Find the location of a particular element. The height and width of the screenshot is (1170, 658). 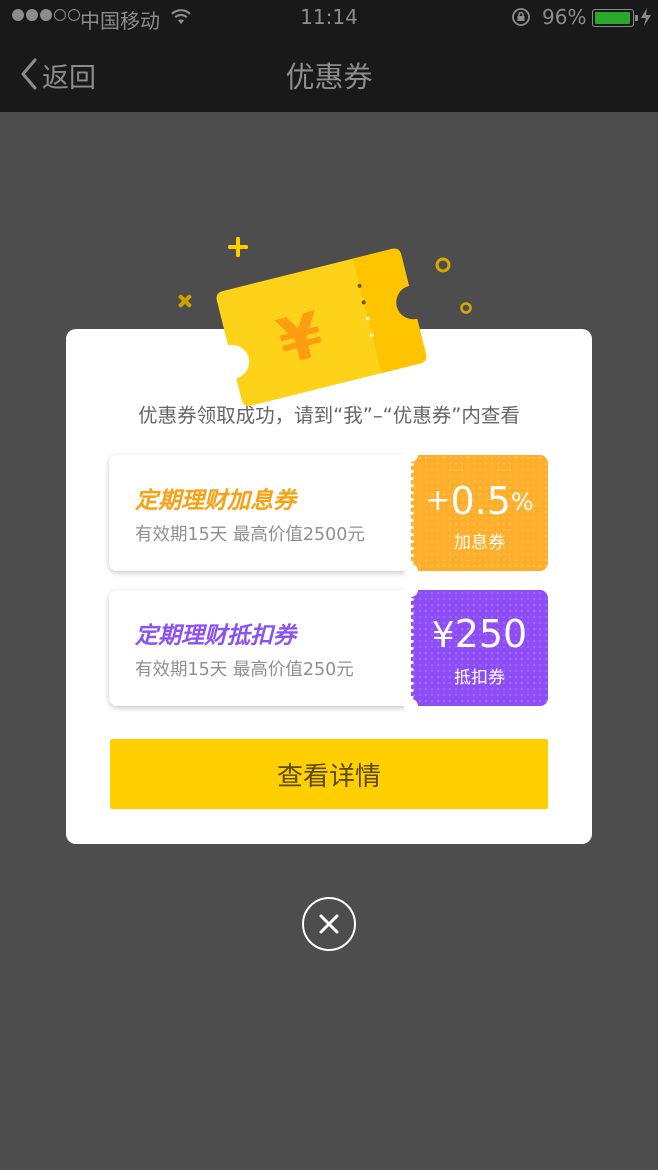

value-suffix: % is located at coordinates (522, 502).